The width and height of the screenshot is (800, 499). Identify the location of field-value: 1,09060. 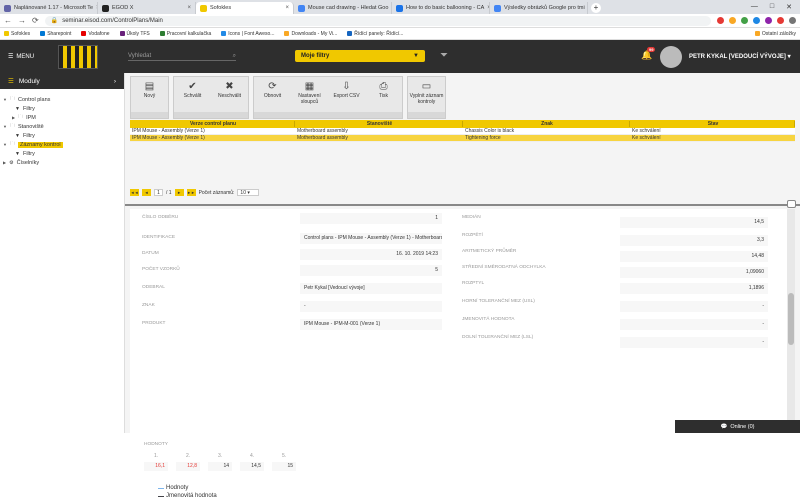
(694, 272).